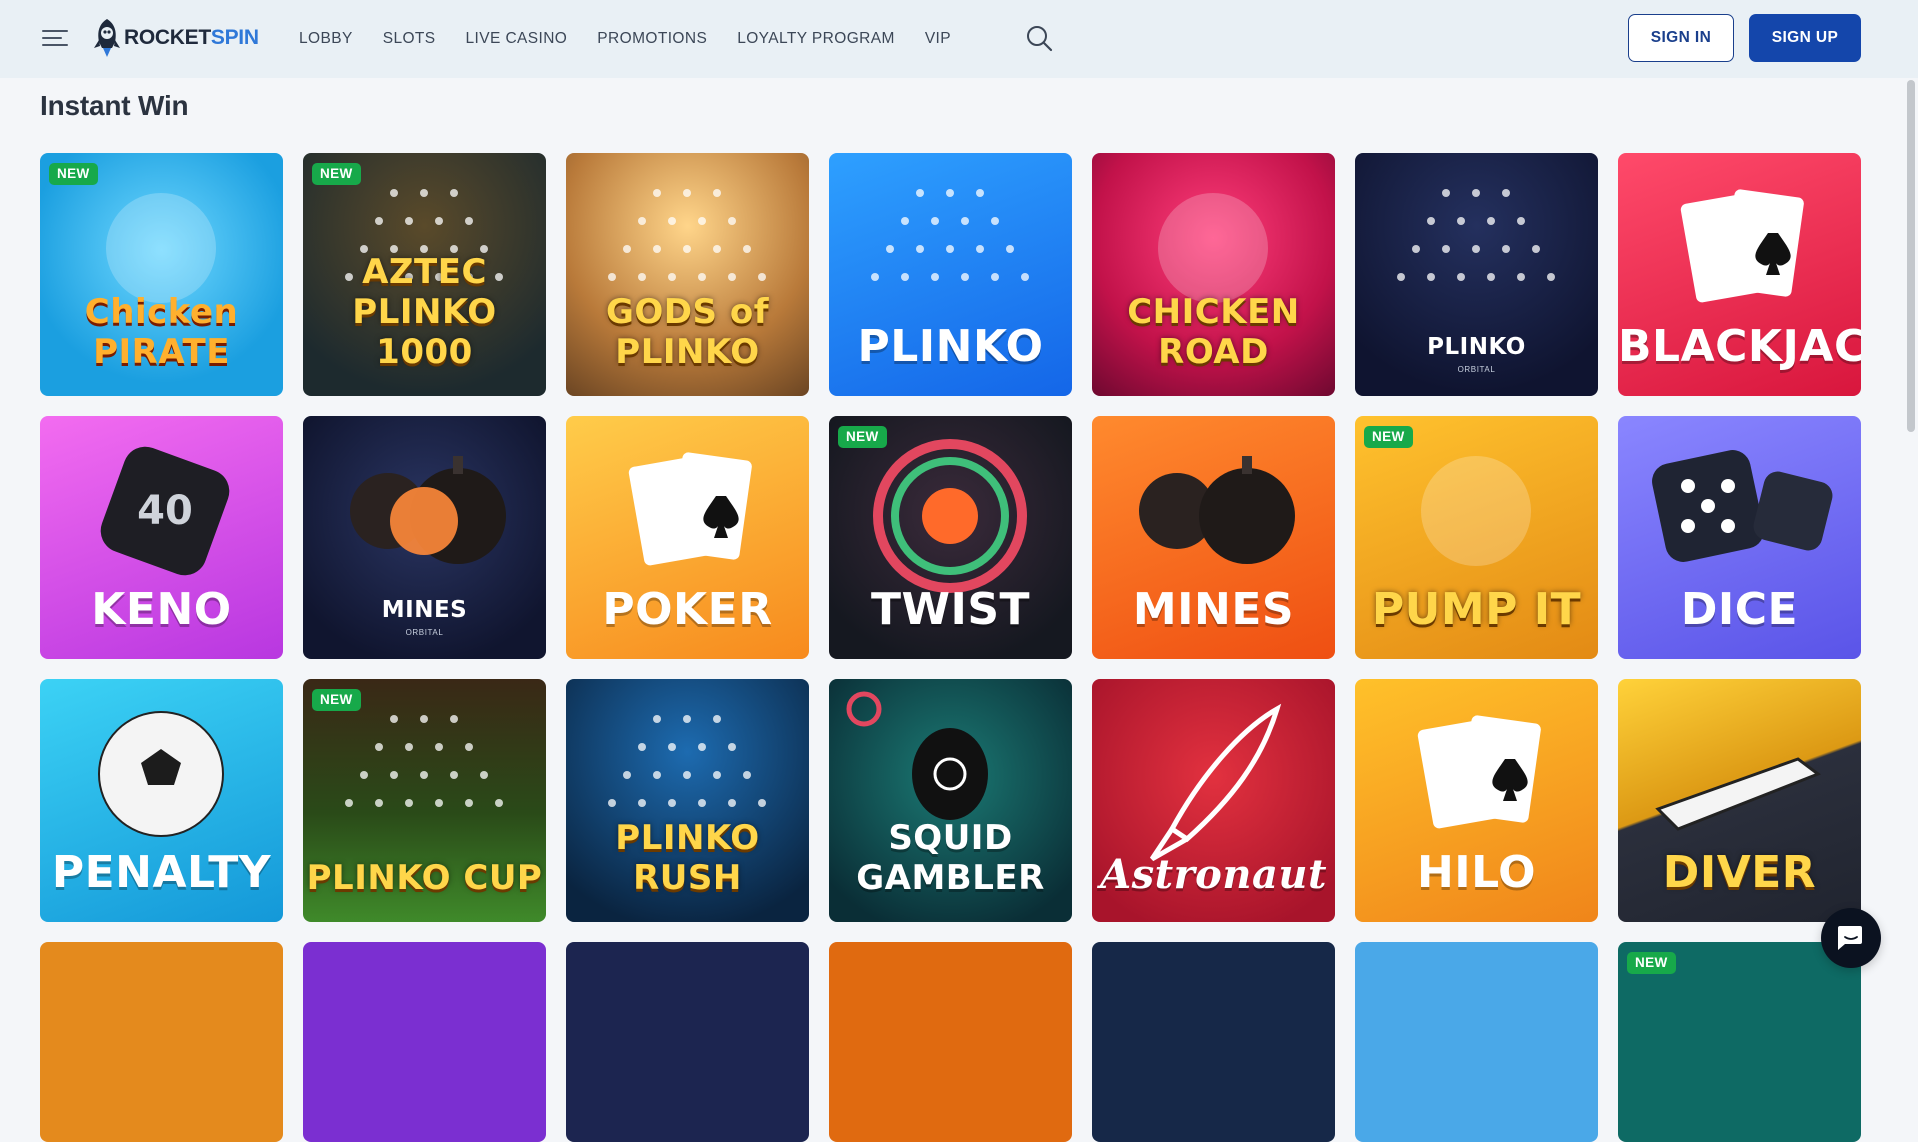 The height and width of the screenshot is (1142, 1918). I want to click on game-tile-squid-gambler: SQUID GAMBLER, so click(950, 800).